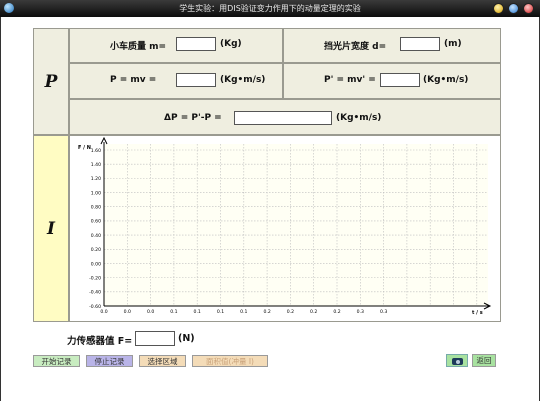 The height and width of the screenshot is (401, 540). What do you see at coordinates (230, 361) in the screenshot?
I see `area-impulse-button: 面积值(冲量 I)` at bounding box center [230, 361].